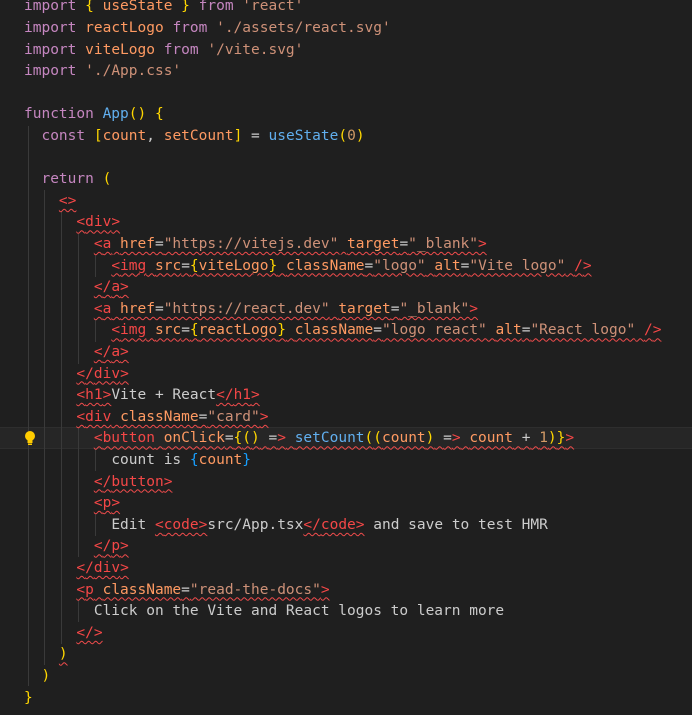 The height and width of the screenshot is (715, 692). I want to click on code-line: const [count, setCount] = useState(0), so click(194, 137).